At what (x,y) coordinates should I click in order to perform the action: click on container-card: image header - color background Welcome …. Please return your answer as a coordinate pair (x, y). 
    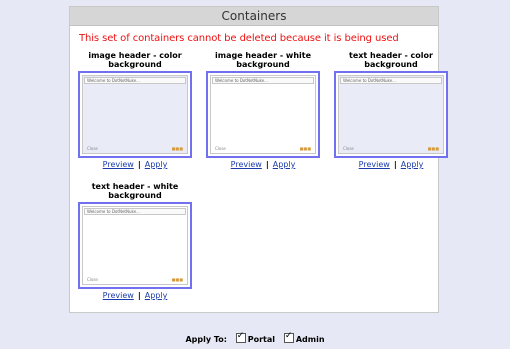
    Looking at the image, I should click on (135, 110).